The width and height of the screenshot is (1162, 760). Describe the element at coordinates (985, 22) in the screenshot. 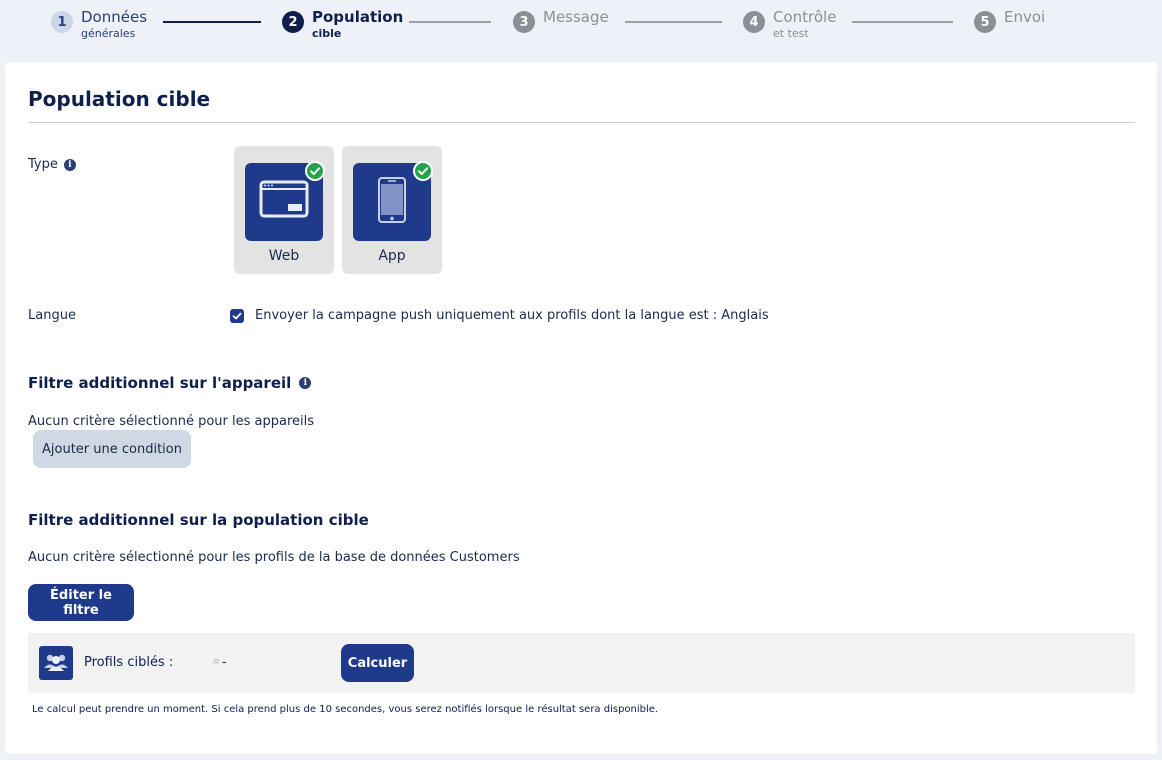

I see `step-number: 5` at that location.